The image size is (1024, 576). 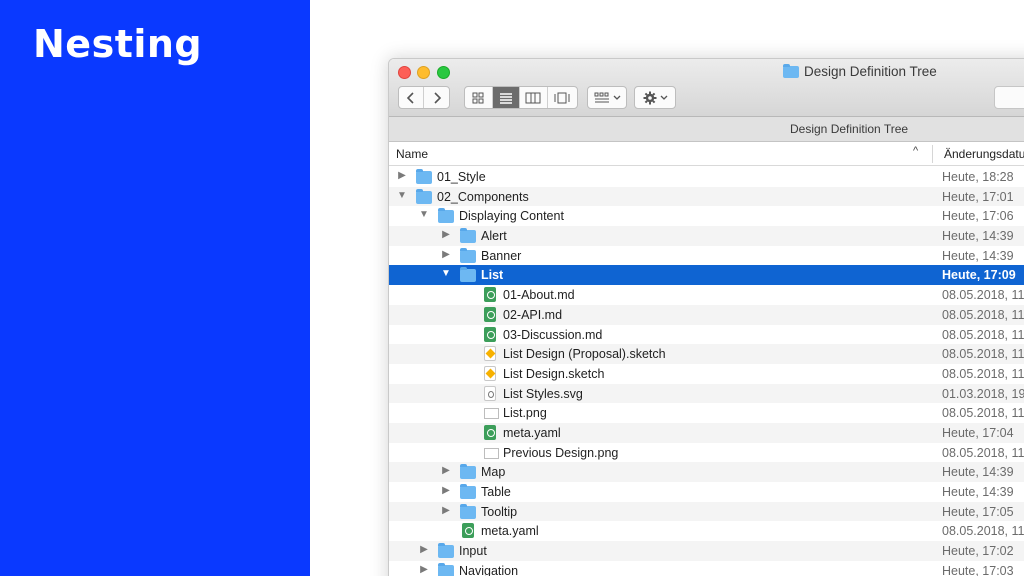 I want to click on folder-row: ▼ 02_Components Heute, 17:01, so click(x=706, y=196).